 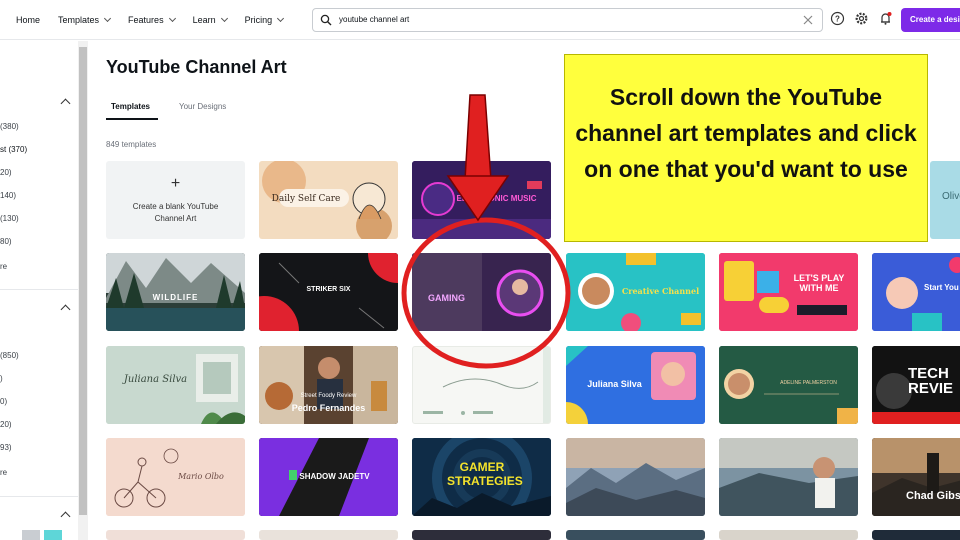 What do you see at coordinates (6, 241) in the screenshot?
I see `filter-count: 80)` at bounding box center [6, 241].